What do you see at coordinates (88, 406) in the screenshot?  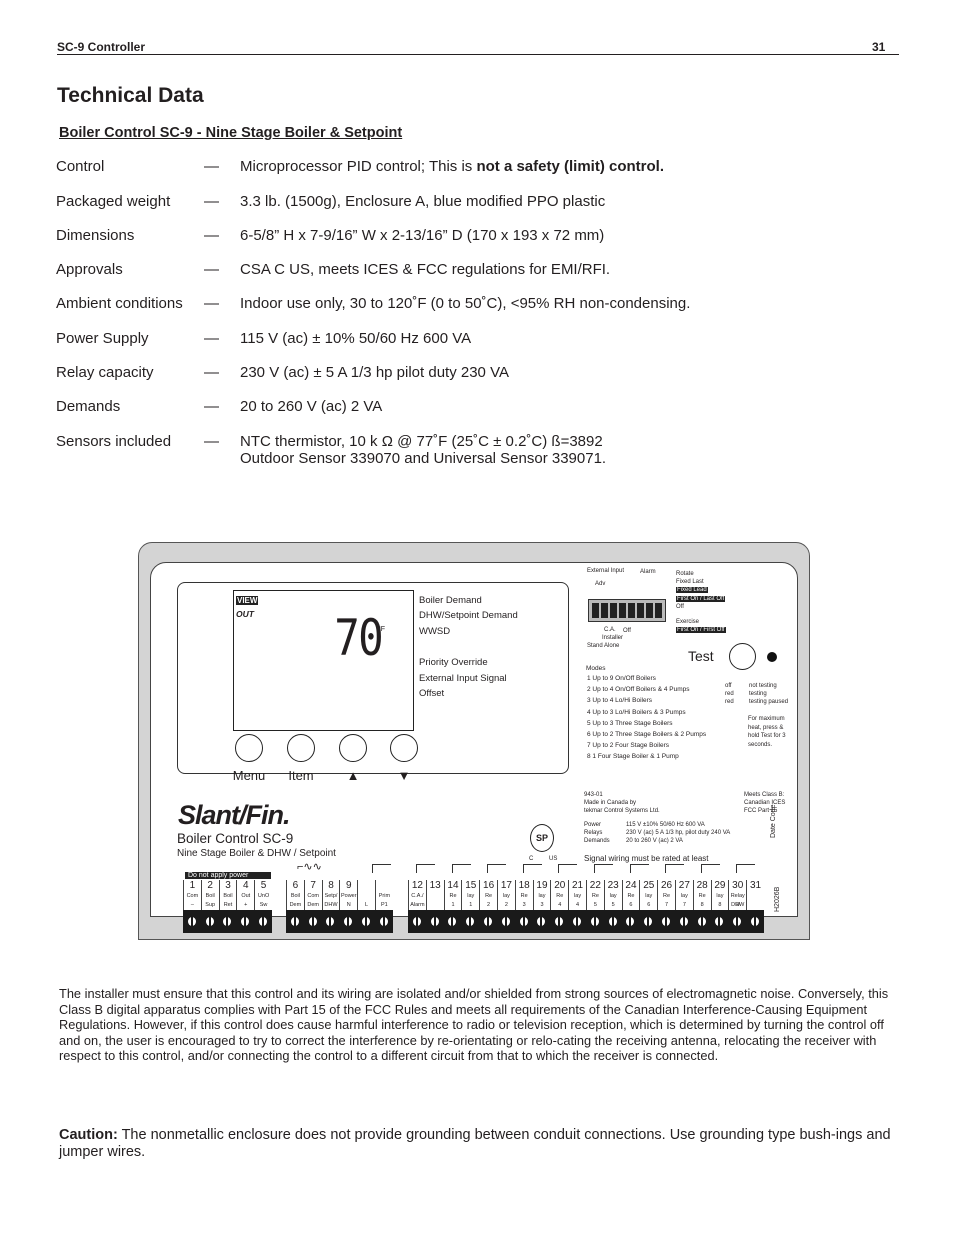 I see `spec-key: Demands` at bounding box center [88, 406].